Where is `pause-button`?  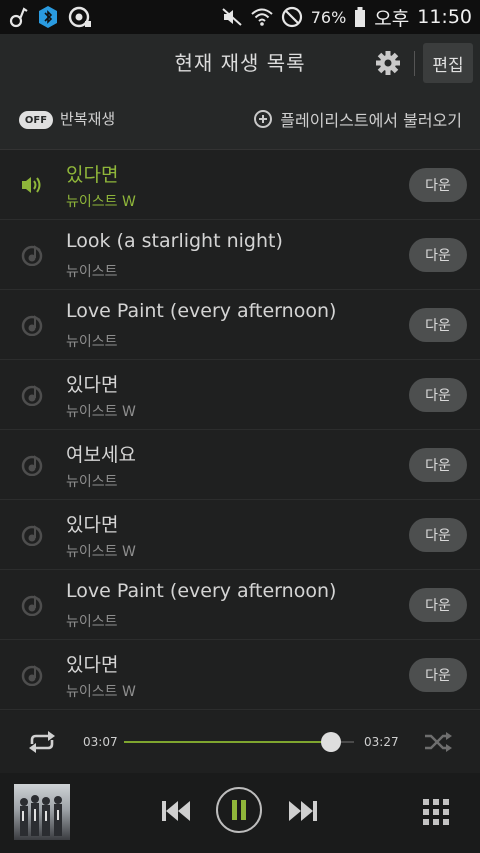 pause-button is located at coordinates (239, 810).